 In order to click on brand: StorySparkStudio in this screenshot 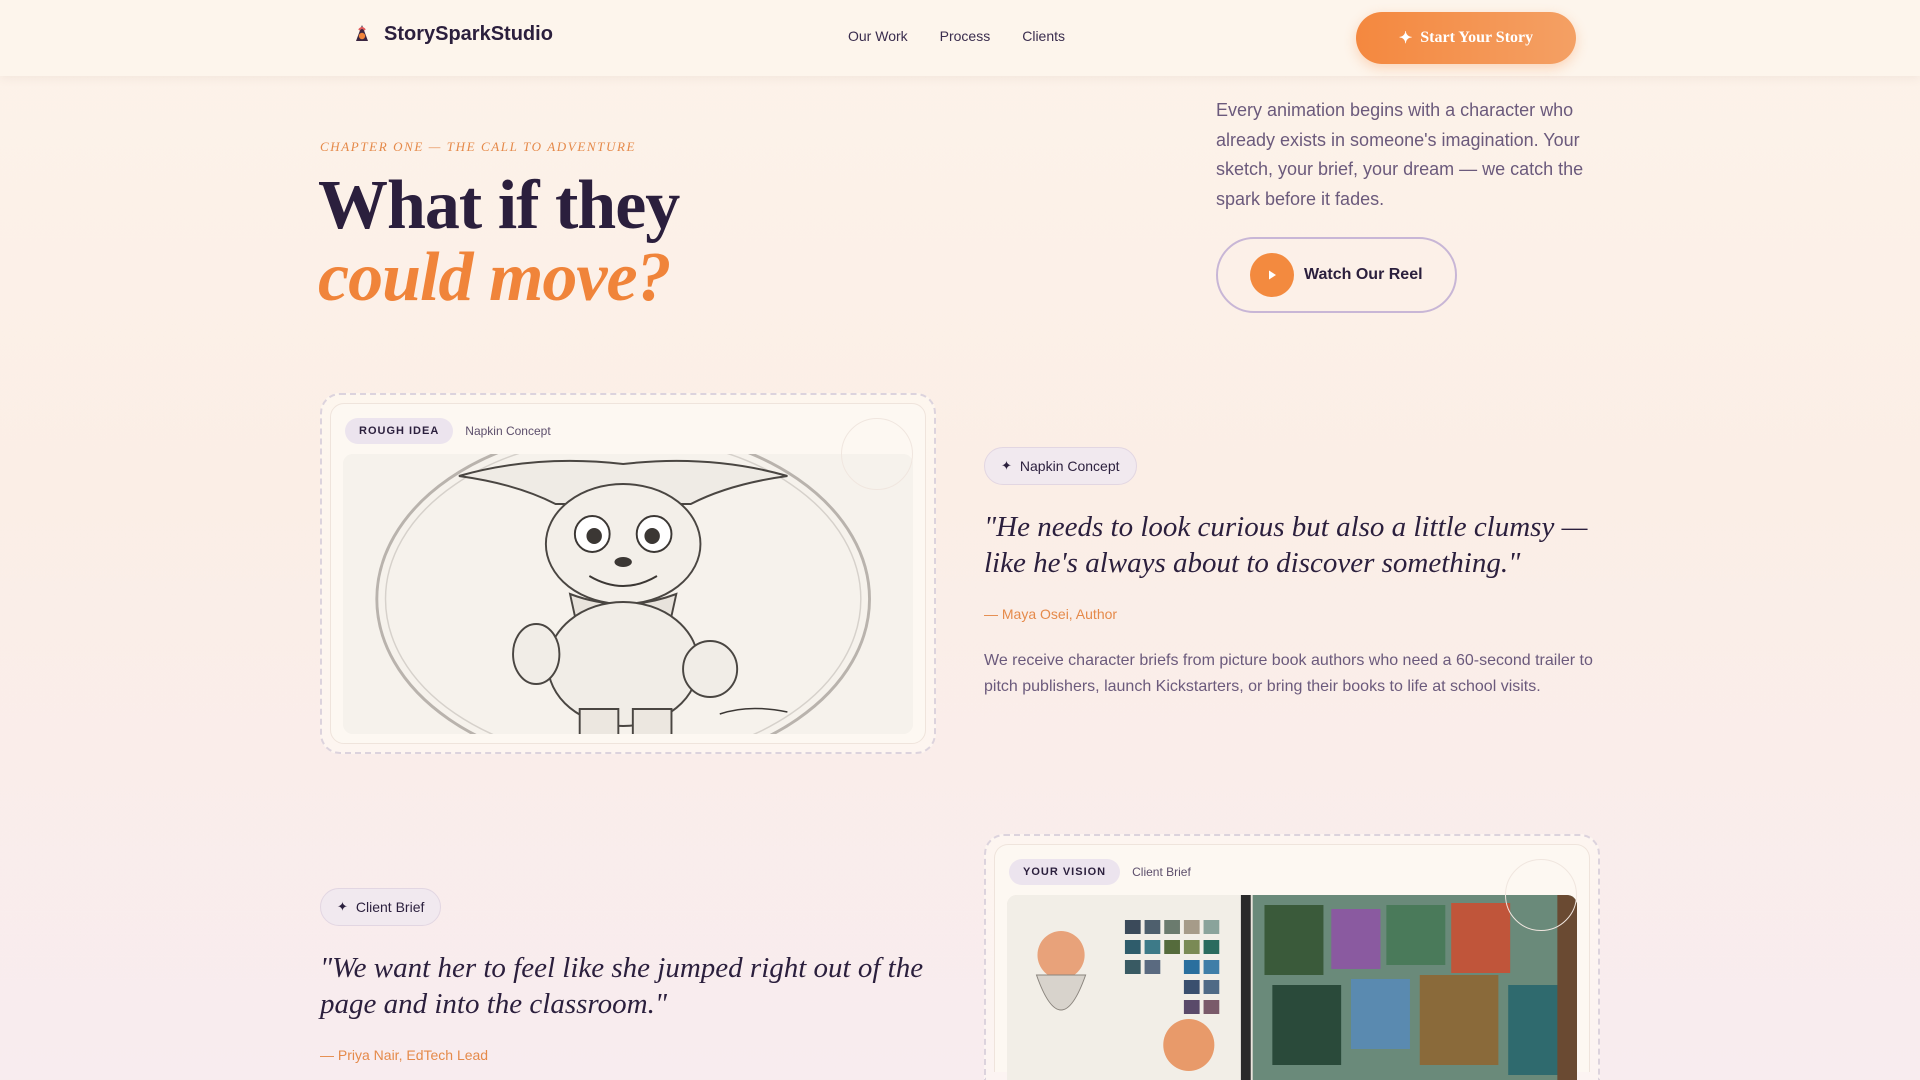, I will do `click(451, 34)`.